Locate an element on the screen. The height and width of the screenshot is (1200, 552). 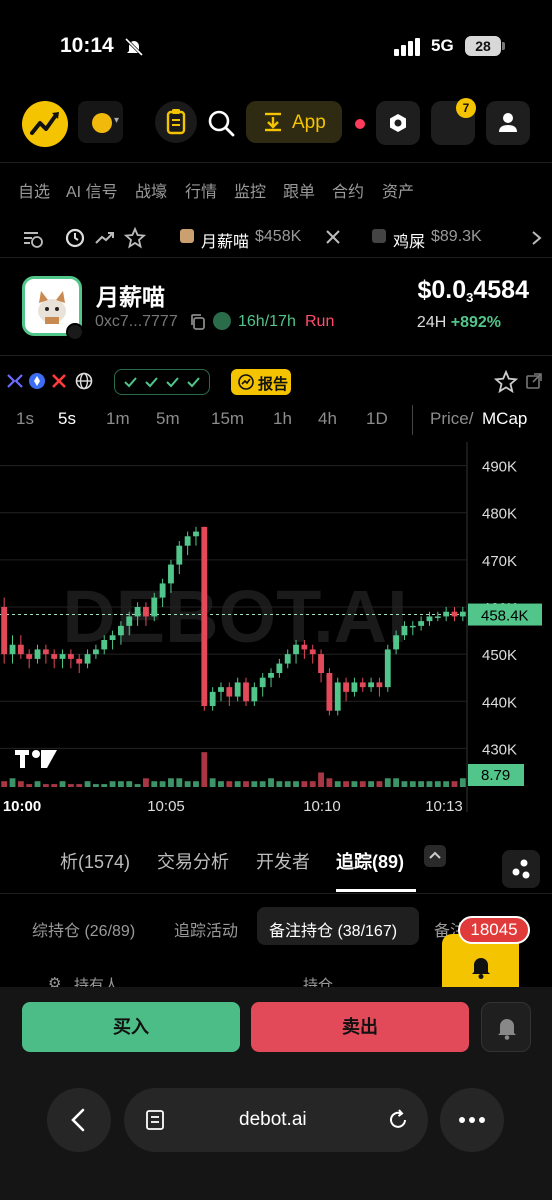
browser-url-bar: debot.ai is located at coordinates (276, 1120).